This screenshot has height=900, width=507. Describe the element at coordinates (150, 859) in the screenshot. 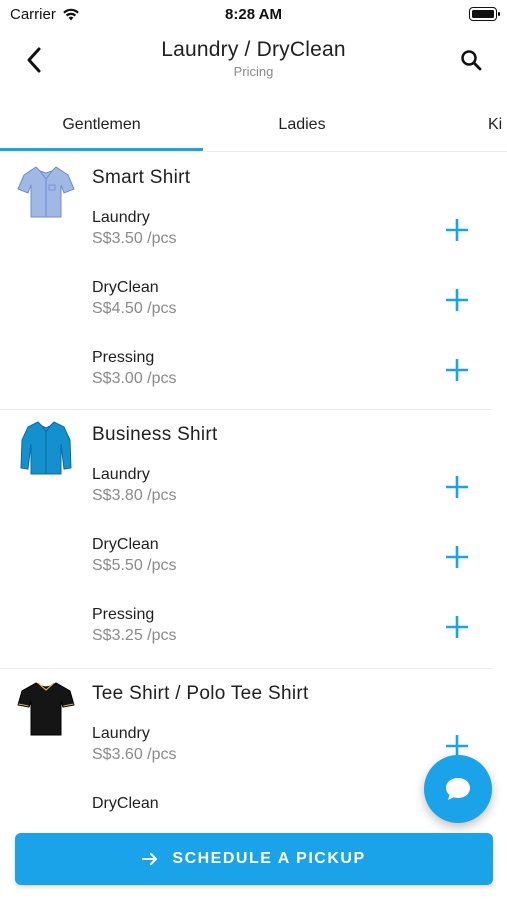

I see `arrow-right-icon` at that location.